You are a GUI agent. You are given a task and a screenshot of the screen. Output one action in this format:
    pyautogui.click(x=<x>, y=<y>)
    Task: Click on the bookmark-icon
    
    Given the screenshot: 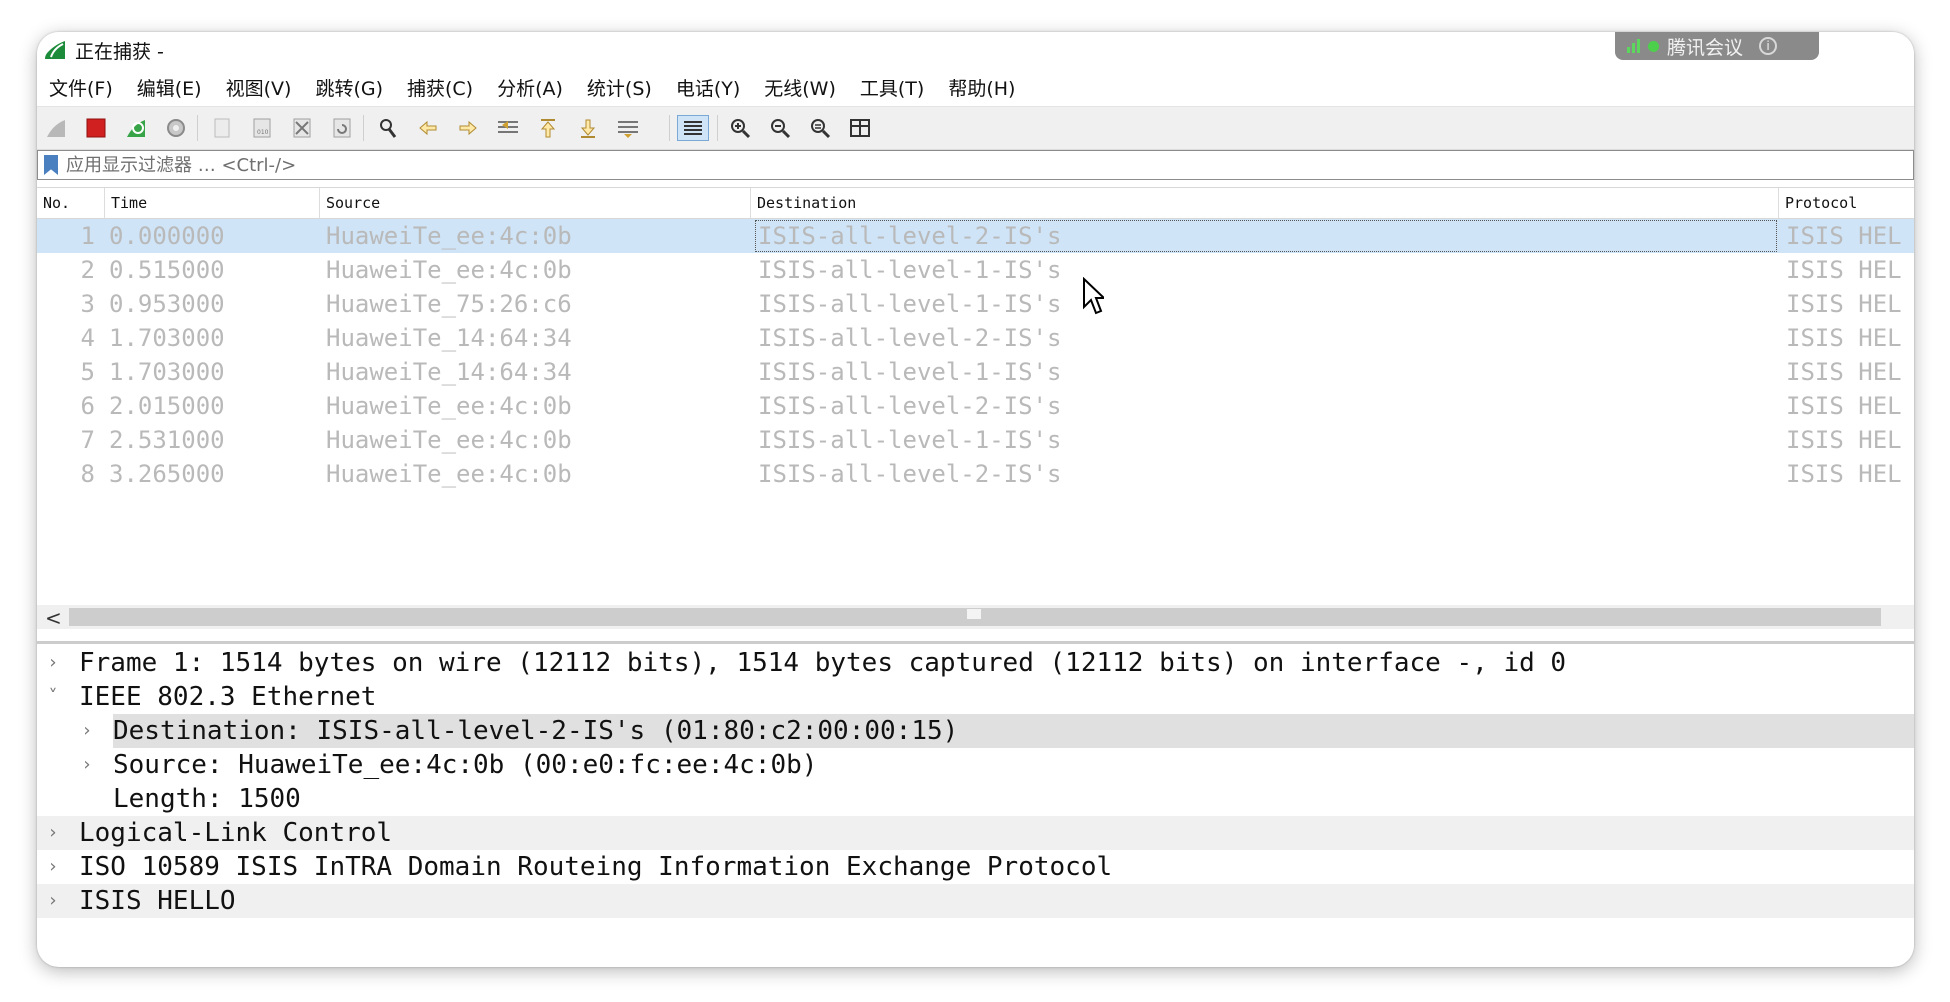 What is the action you would take?
    pyautogui.click(x=51, y=165)
    